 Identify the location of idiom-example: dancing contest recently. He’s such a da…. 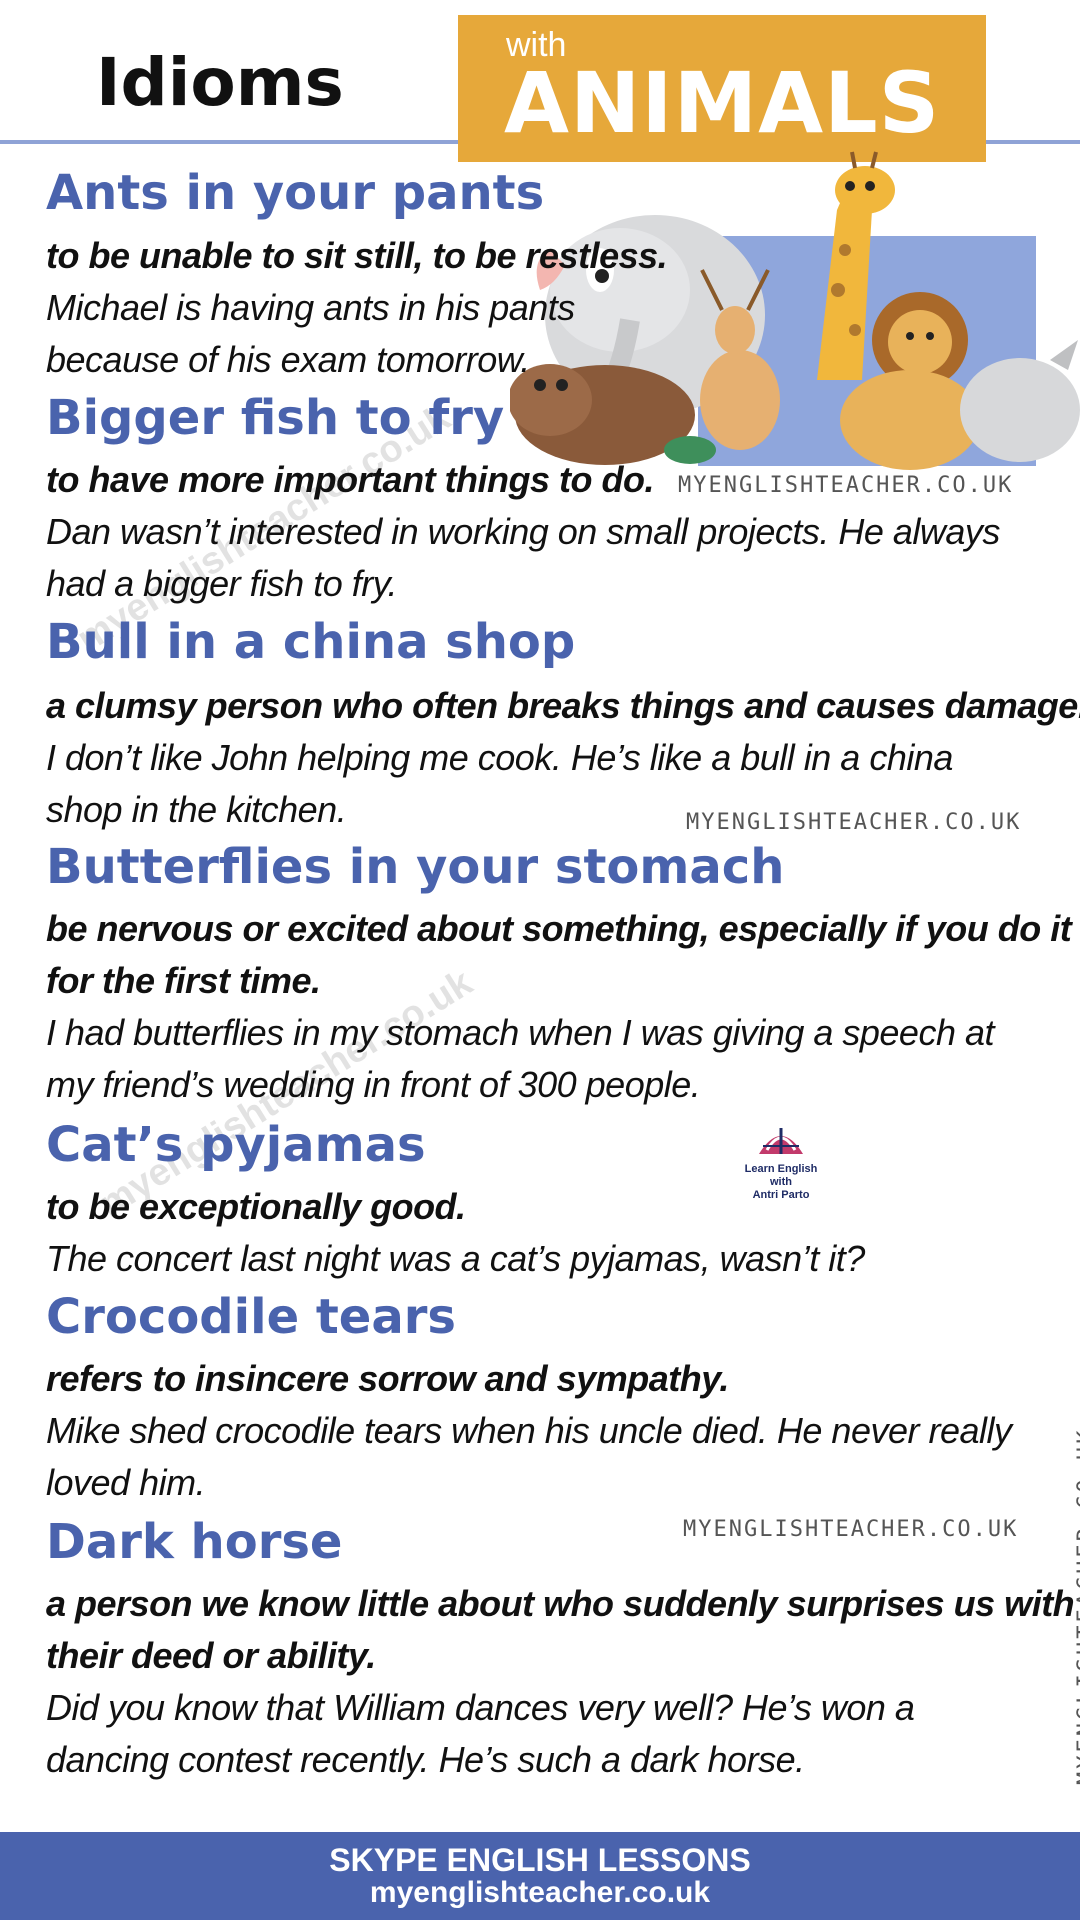
(425, 1759).